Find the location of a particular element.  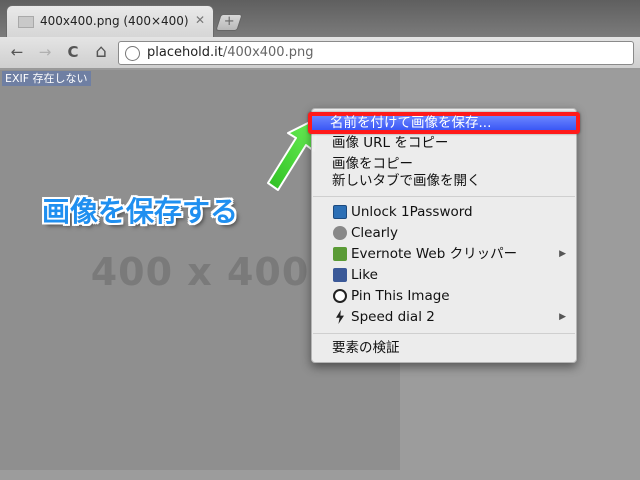

menu-item-label: Clearly is located at coordinates (375, 233).